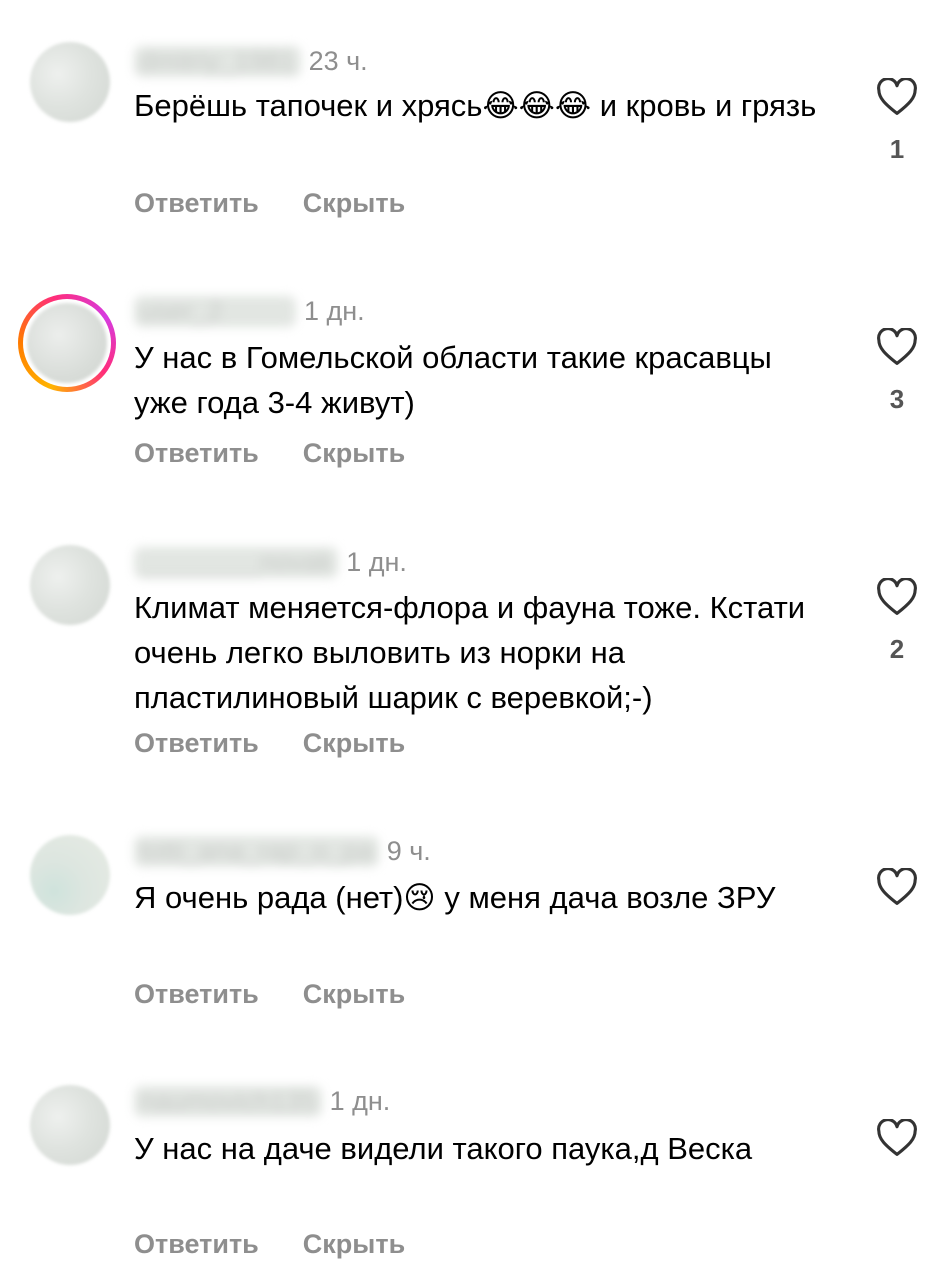 The width and height of the screenshot is (950, 1280). Describe the element at coordinates (228, 1101) in the screenshot. I see `username: naumovich135` at that location.